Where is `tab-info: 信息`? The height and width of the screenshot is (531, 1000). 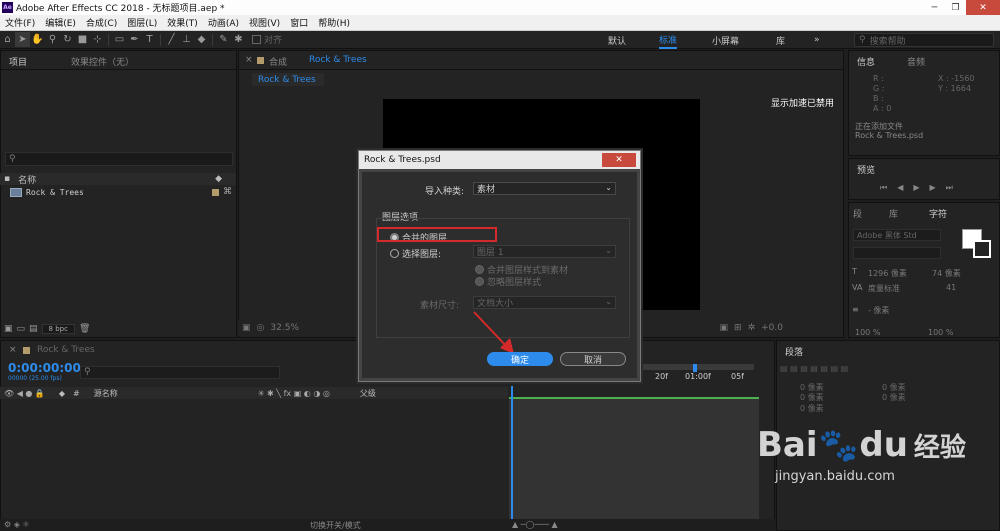 tab-info: 信息 is located at coordinates (866, 61).